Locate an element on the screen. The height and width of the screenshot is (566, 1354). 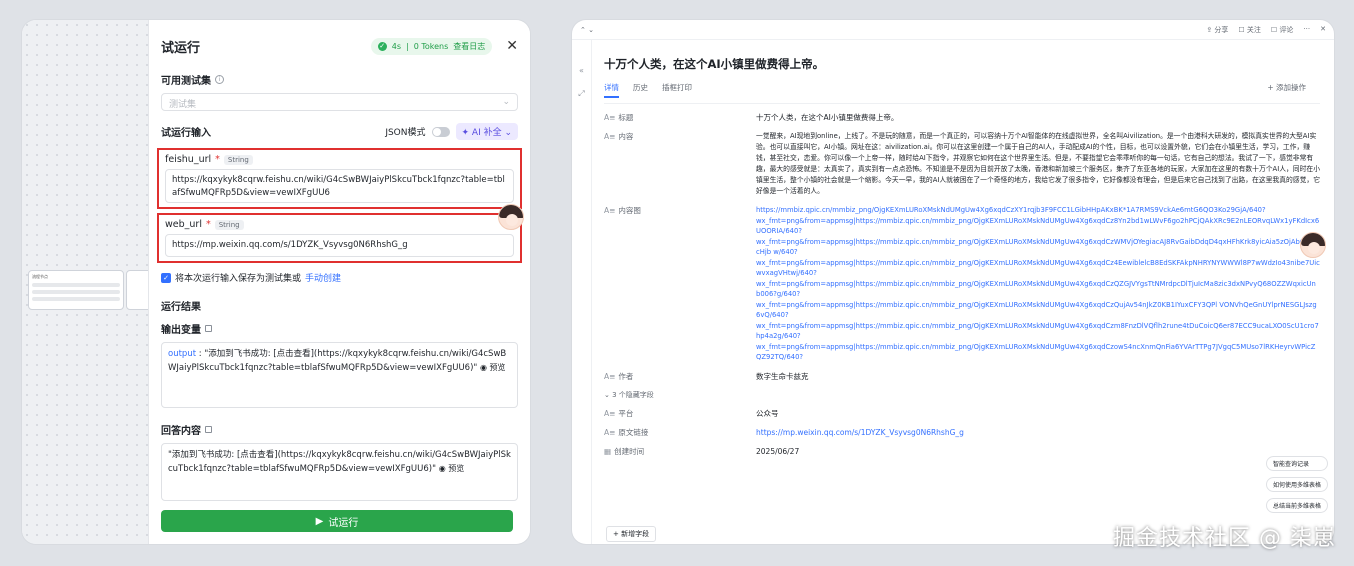
how-to-use-button: 如何使用多维表格 is located at coordinates (1296, 484).